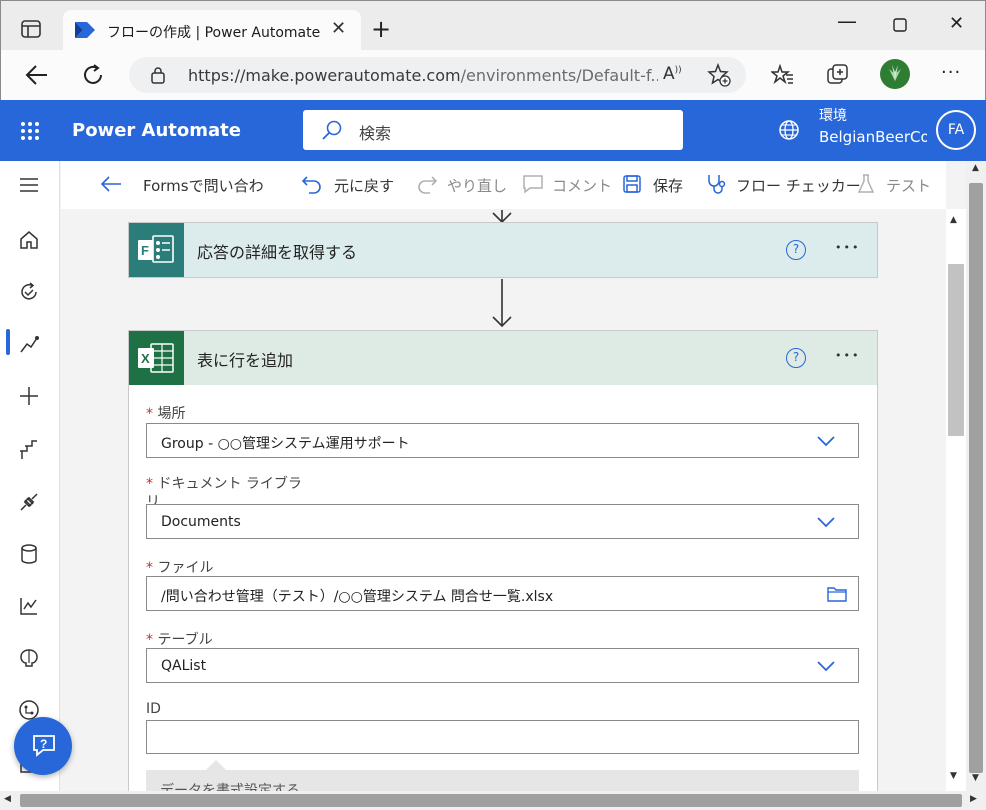  I want to click on maximize-icon, so click(900, 26).